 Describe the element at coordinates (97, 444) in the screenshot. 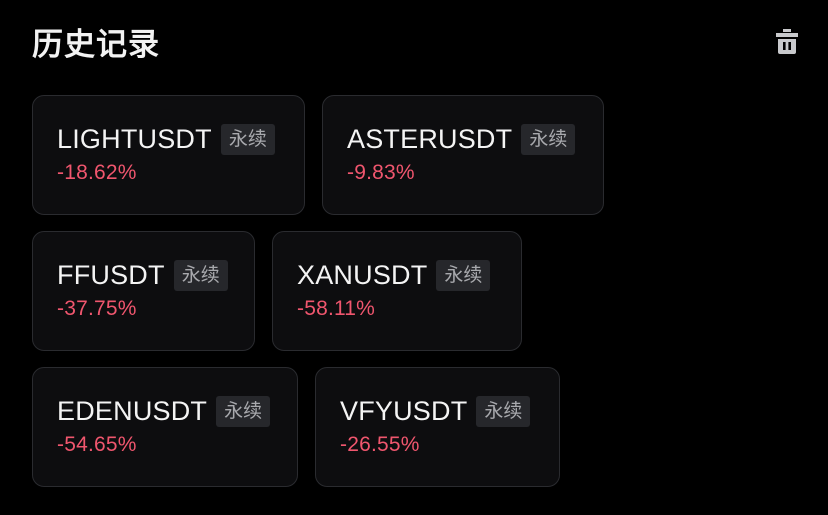

I see `change-percent: -54.65%` at that location.